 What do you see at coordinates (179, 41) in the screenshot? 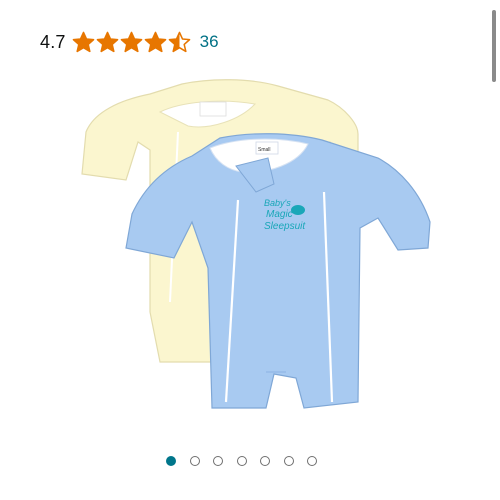
I see `star-half-icon` at bounding box center [179, 41].